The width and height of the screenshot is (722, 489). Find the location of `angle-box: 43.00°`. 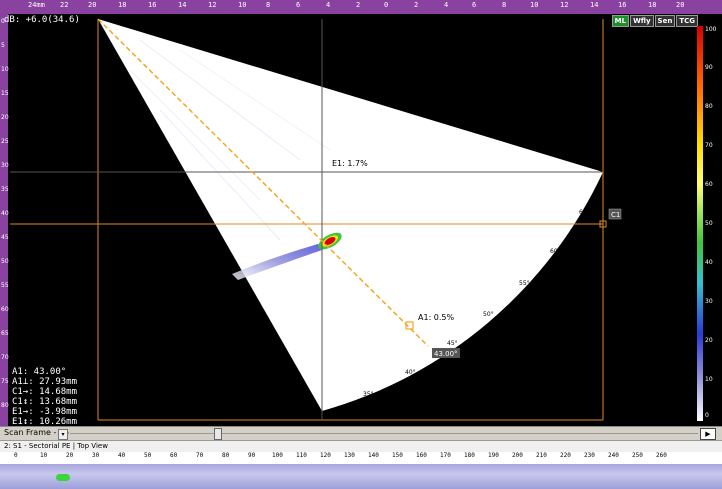

angle-box: 43.00° is located at coordinates (446, 354).